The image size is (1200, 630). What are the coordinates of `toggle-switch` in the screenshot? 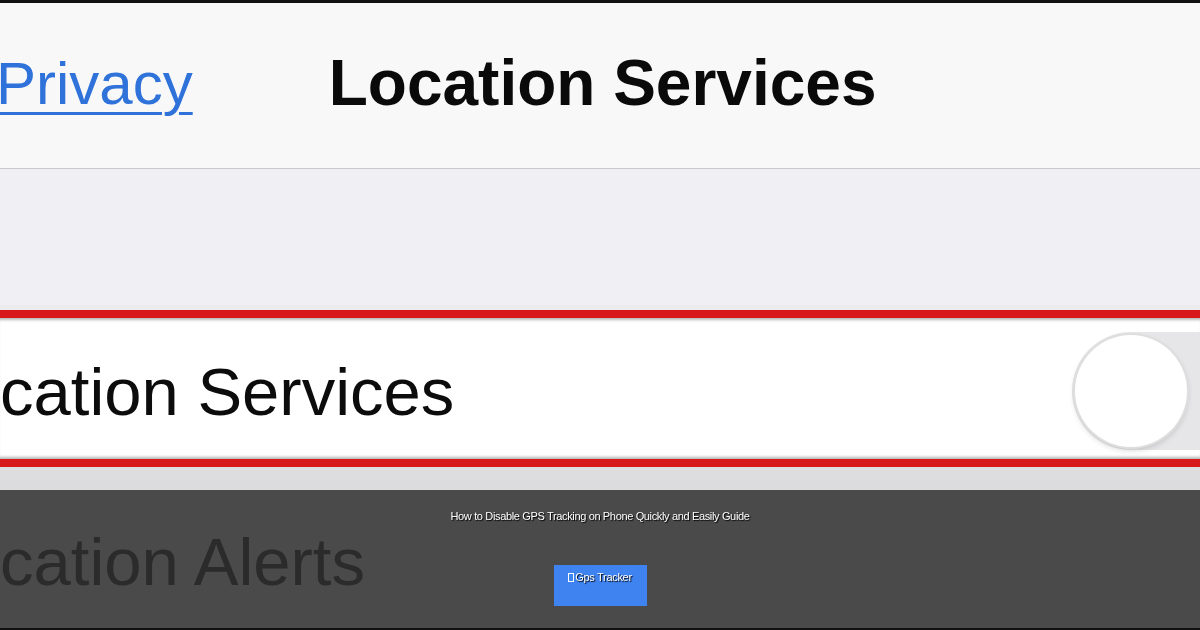 It's located at (1136, 390).